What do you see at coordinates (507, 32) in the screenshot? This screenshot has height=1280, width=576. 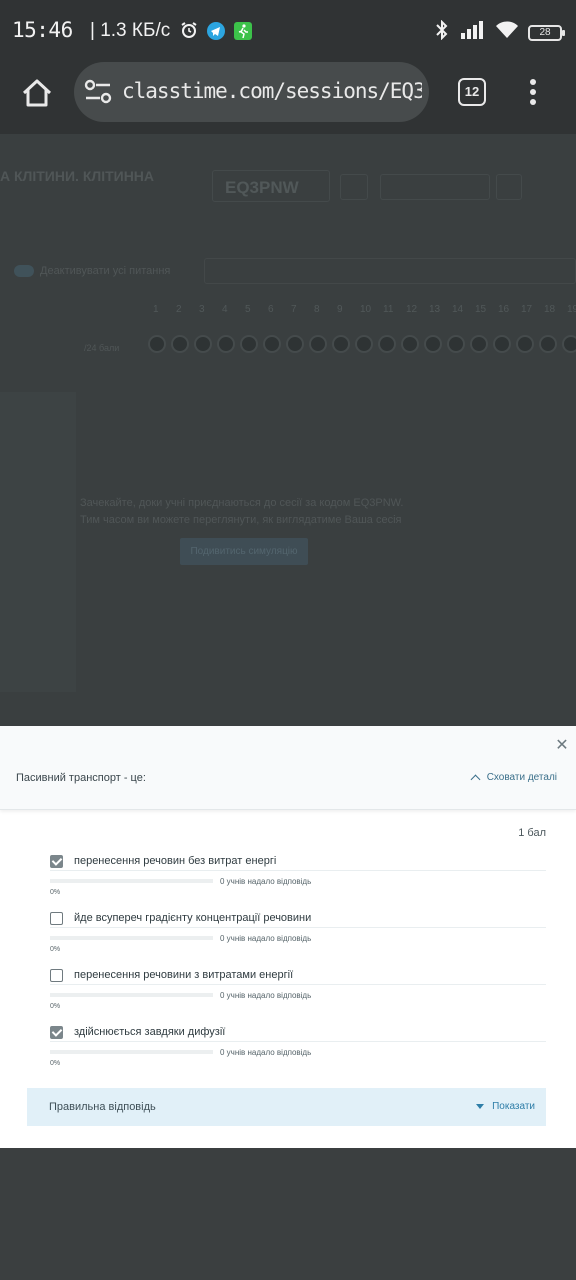 I see `wifi-icon` at bounding box center [507, 32].